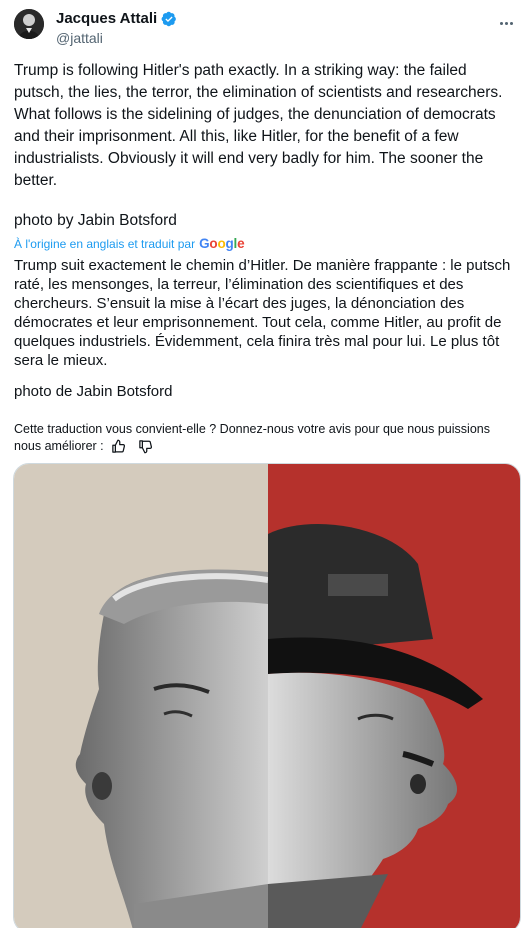 The width and height of the screenshot is (531, 928). What do you see at coordinates (106, 18) in the screenshot?
I see `display-name: Jacques Attali` at bounding box center [106, 18].